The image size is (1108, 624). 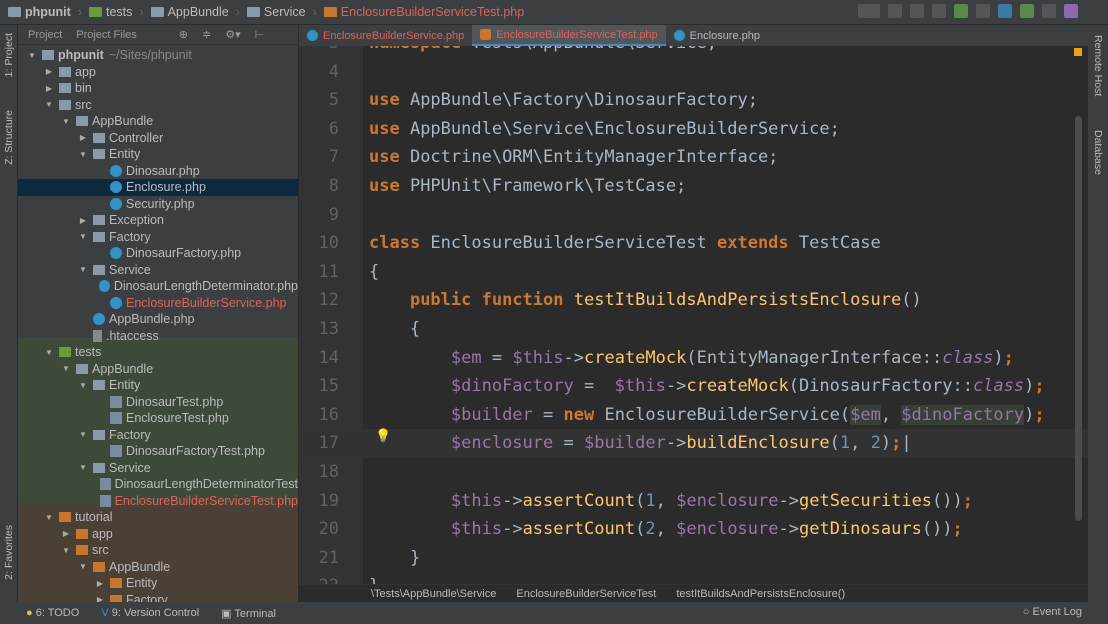 What do you see at coordinates (158, 88) in the screenshot?
I see `tree-item: ▶ bin` at bounding box center [158, 88].